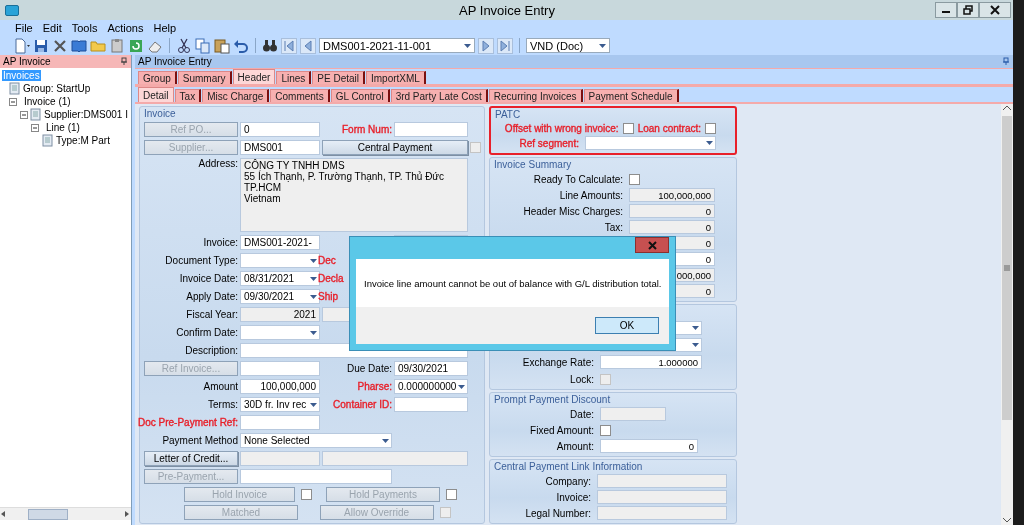 The width and height of the screenshot is (1024, 525). Describe the element at coordinates (533, 164) in the screenshot. I see `group-title: Invoice Summary` at that location.